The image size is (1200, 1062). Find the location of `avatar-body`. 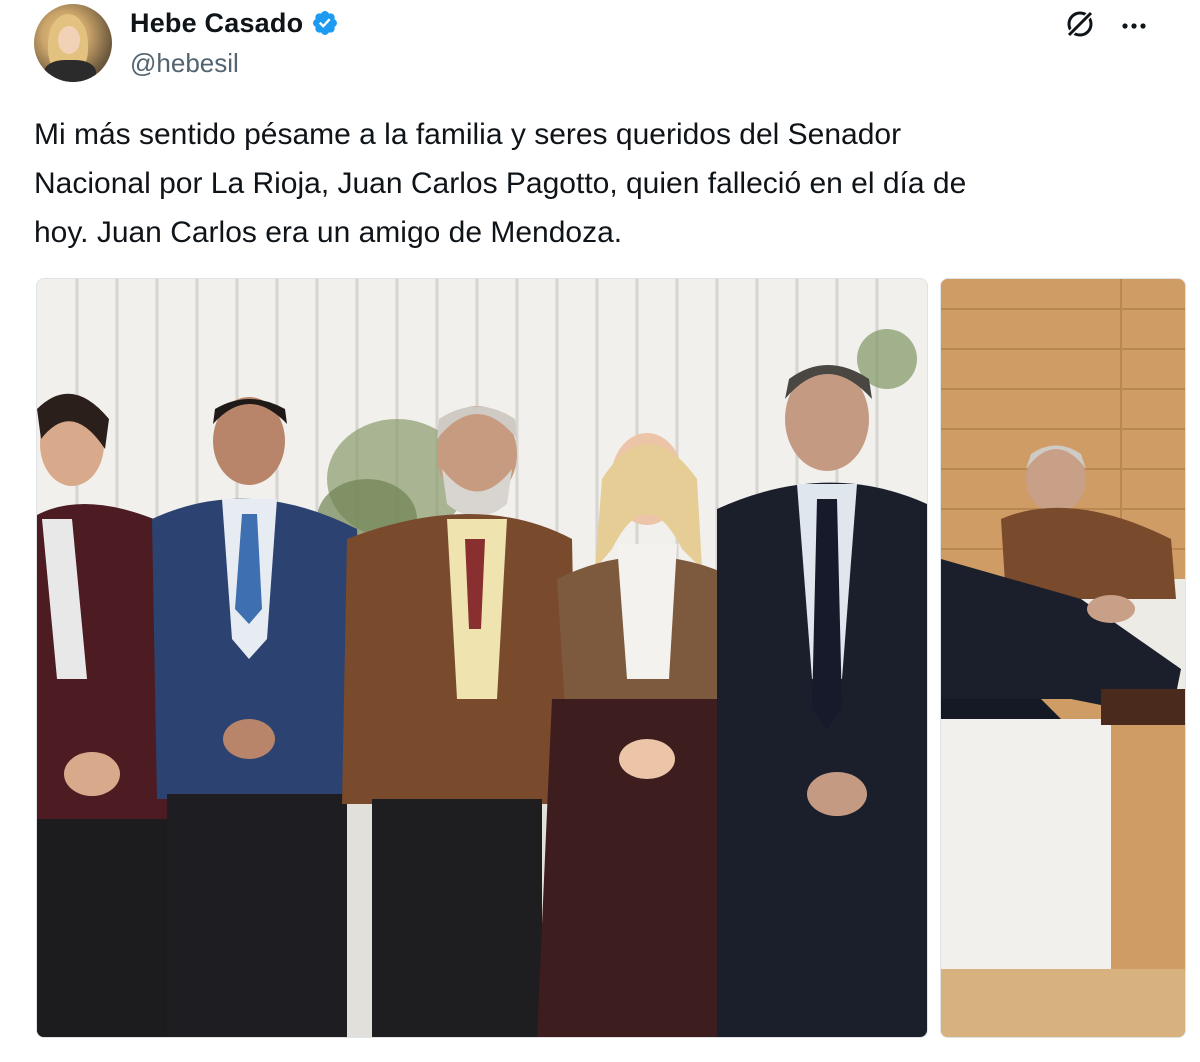

avatar-body is located at coordinates (70, 71).